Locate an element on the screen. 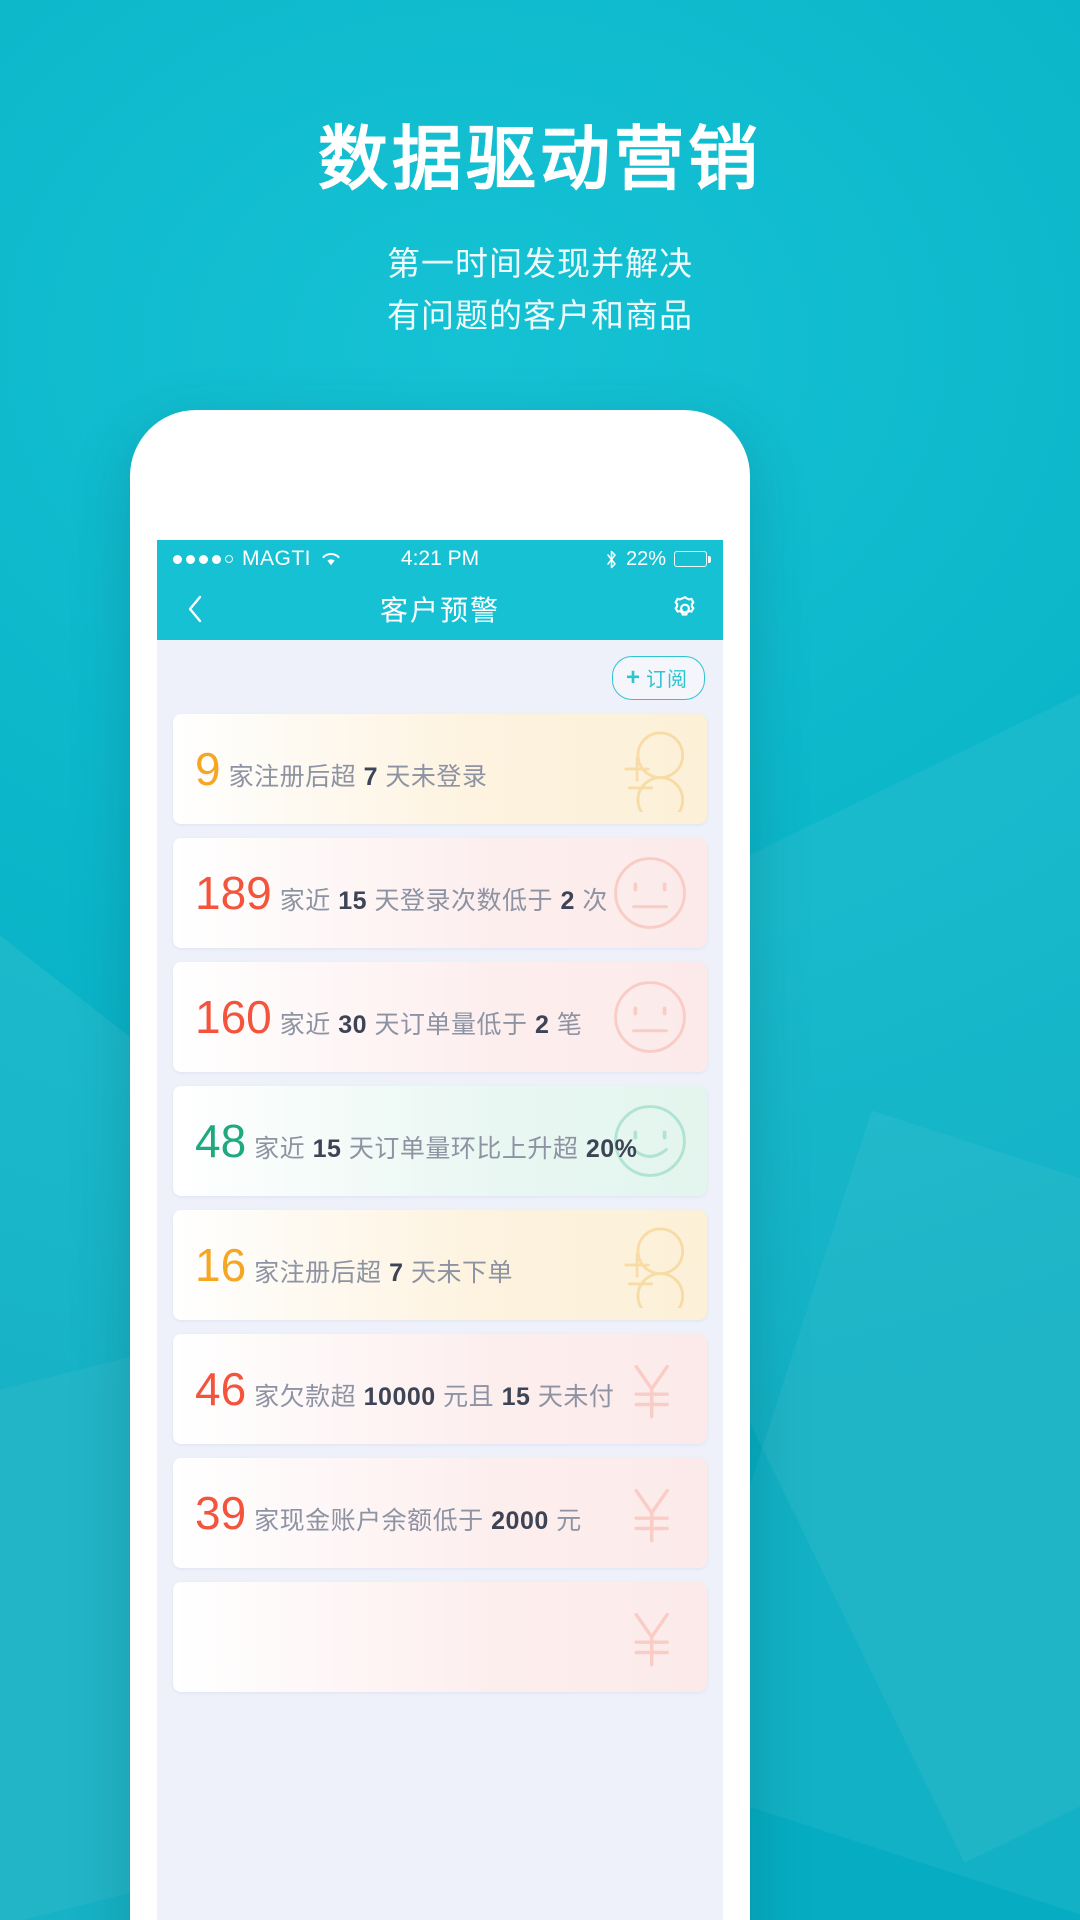 The image size is (1080, 1920). alert-card-text: 16 家注册后超 7 天未下单 is located at coordinates (354, 1265).